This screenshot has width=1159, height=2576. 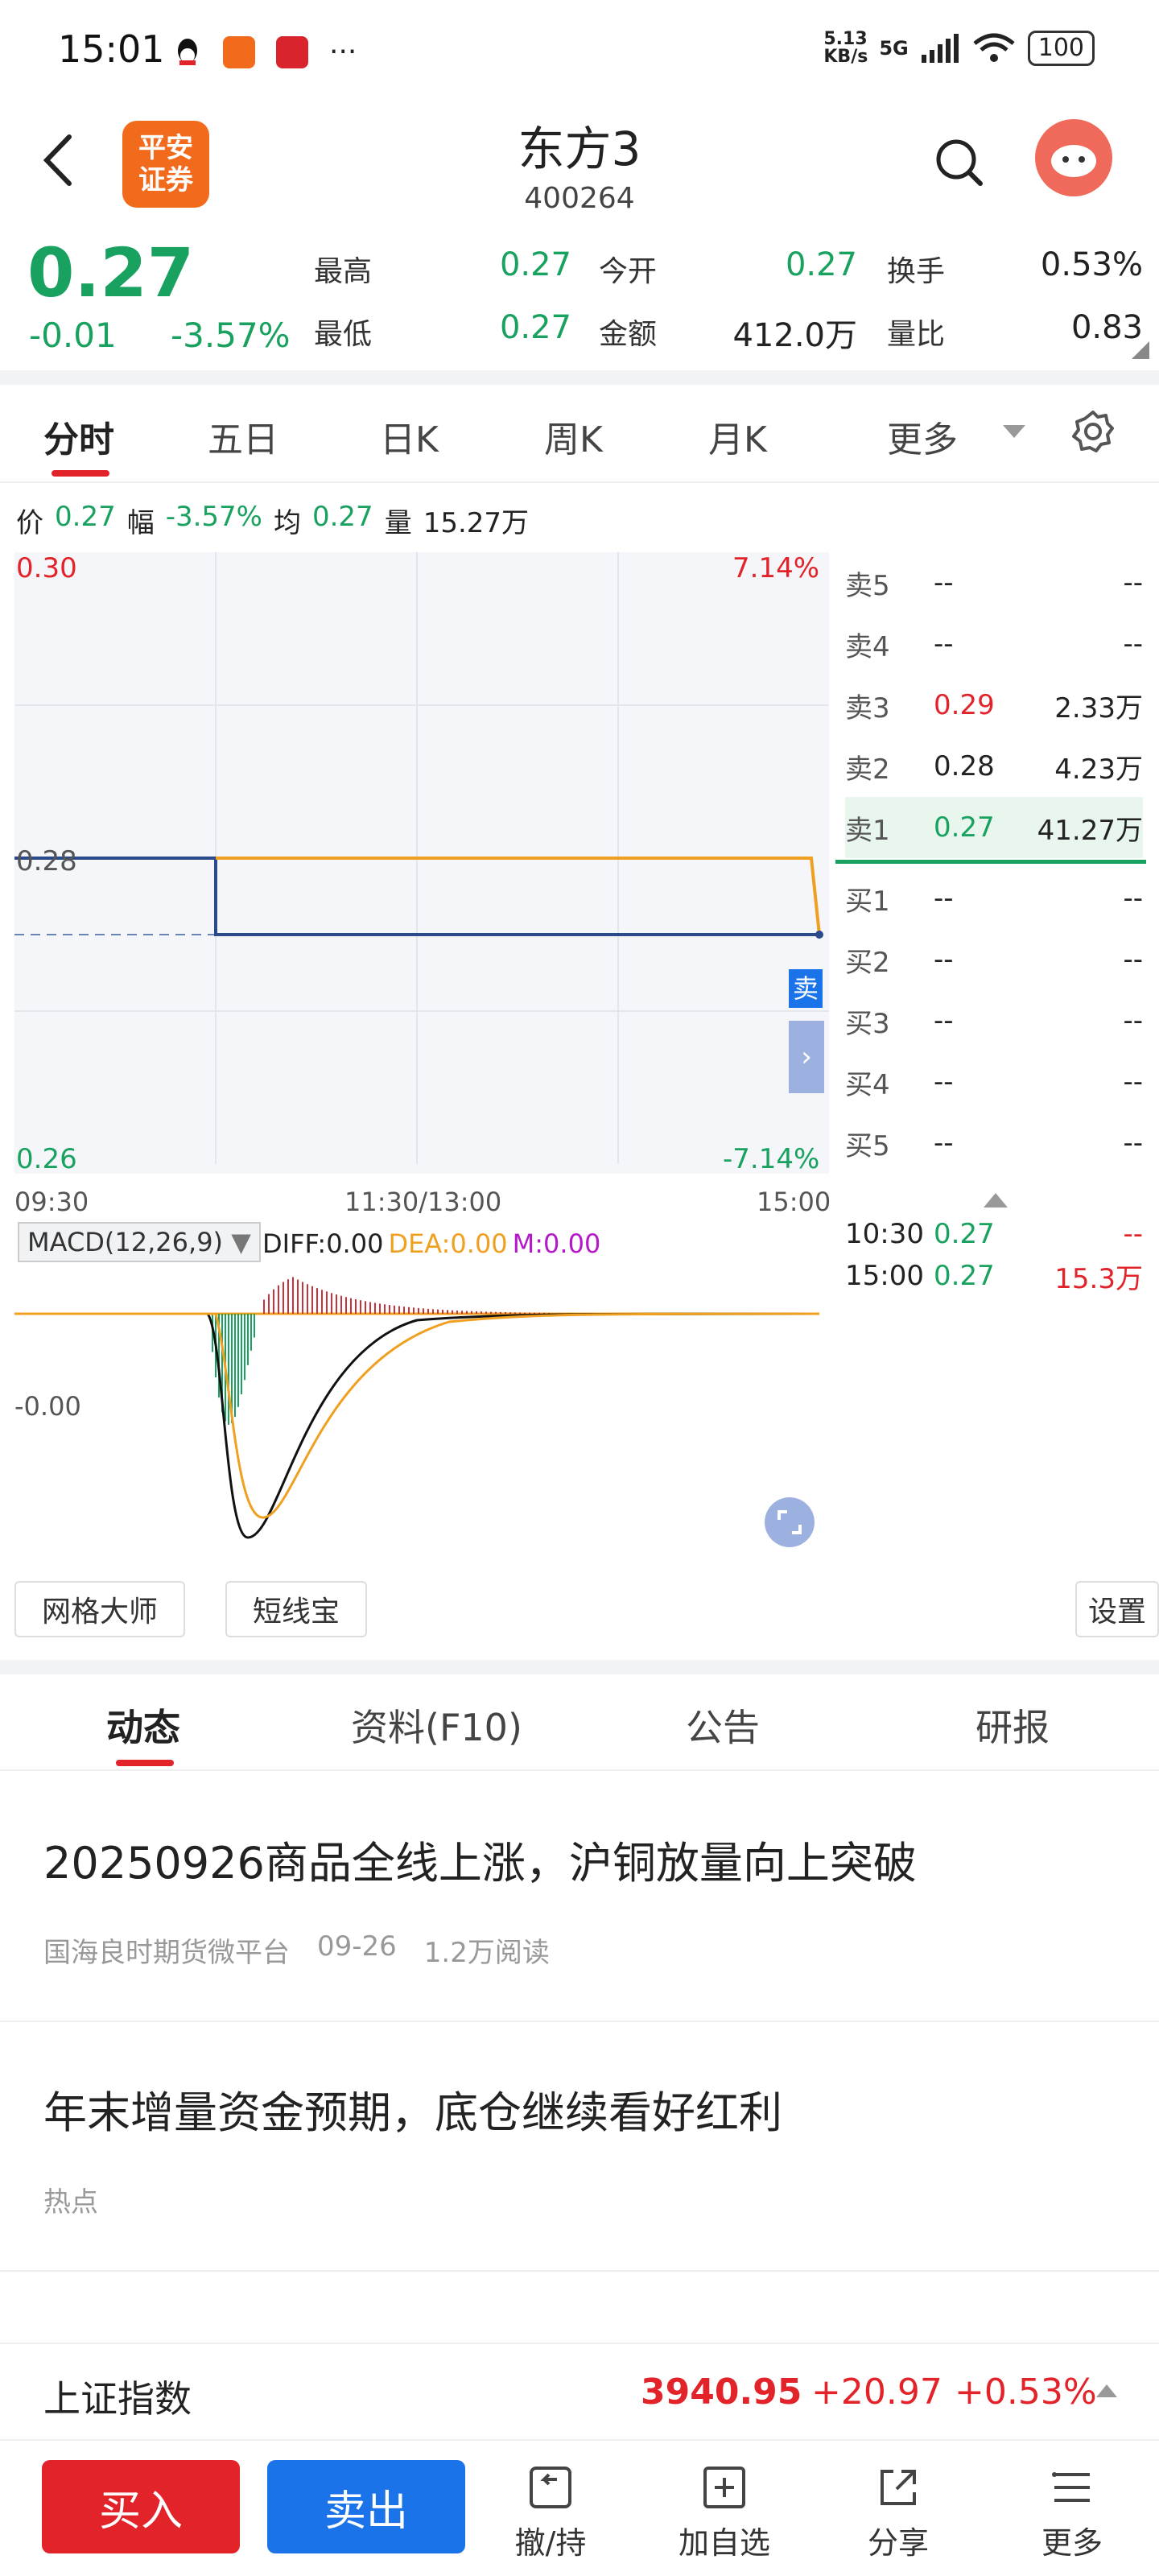 I want to click on y-axis-top-label: 0.30, so click(x=46, y=568).